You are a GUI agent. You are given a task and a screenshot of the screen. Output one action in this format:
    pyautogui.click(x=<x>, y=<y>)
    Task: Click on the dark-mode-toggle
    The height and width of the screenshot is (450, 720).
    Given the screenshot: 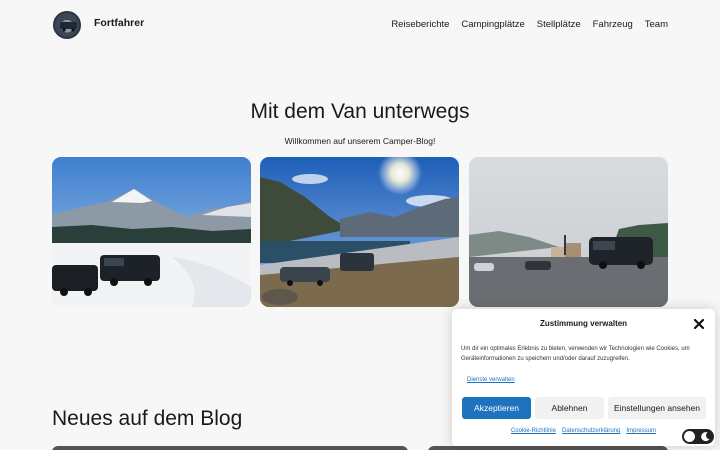 What is the action you would take?
    pyautogui.click(x=698, y=436)
    